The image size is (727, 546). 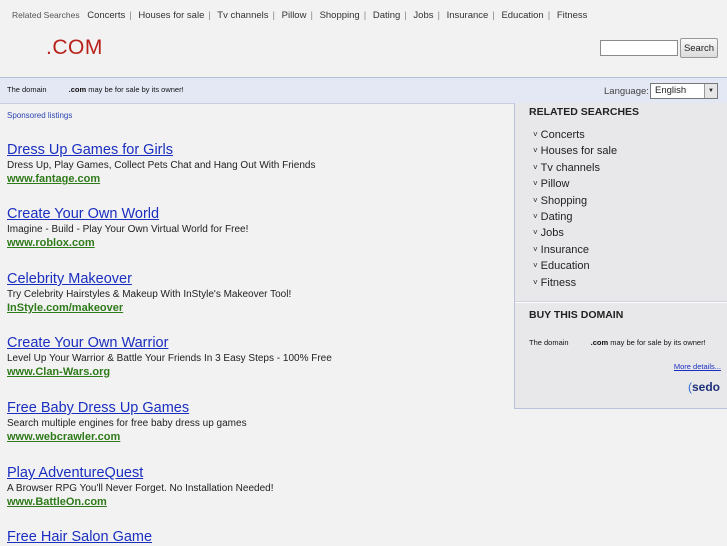 What do you see at coordinates (710, 91) in the screenshot?
I see `dropdown-arrow-icon: ▼` at bounding box center [710, 91].